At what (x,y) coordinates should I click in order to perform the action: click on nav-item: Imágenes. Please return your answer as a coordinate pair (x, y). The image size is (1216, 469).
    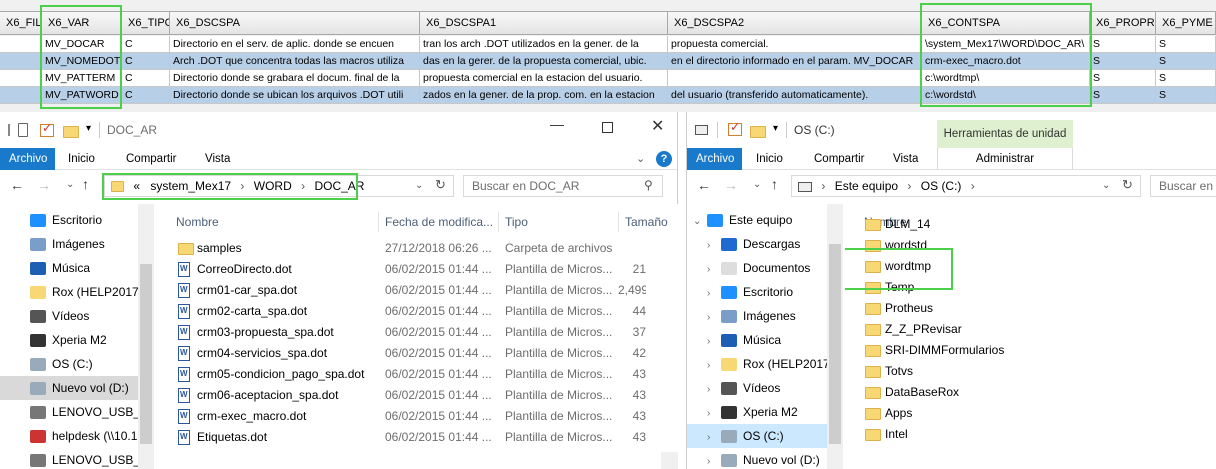
    Looking at the image, I should click on (69, 244).